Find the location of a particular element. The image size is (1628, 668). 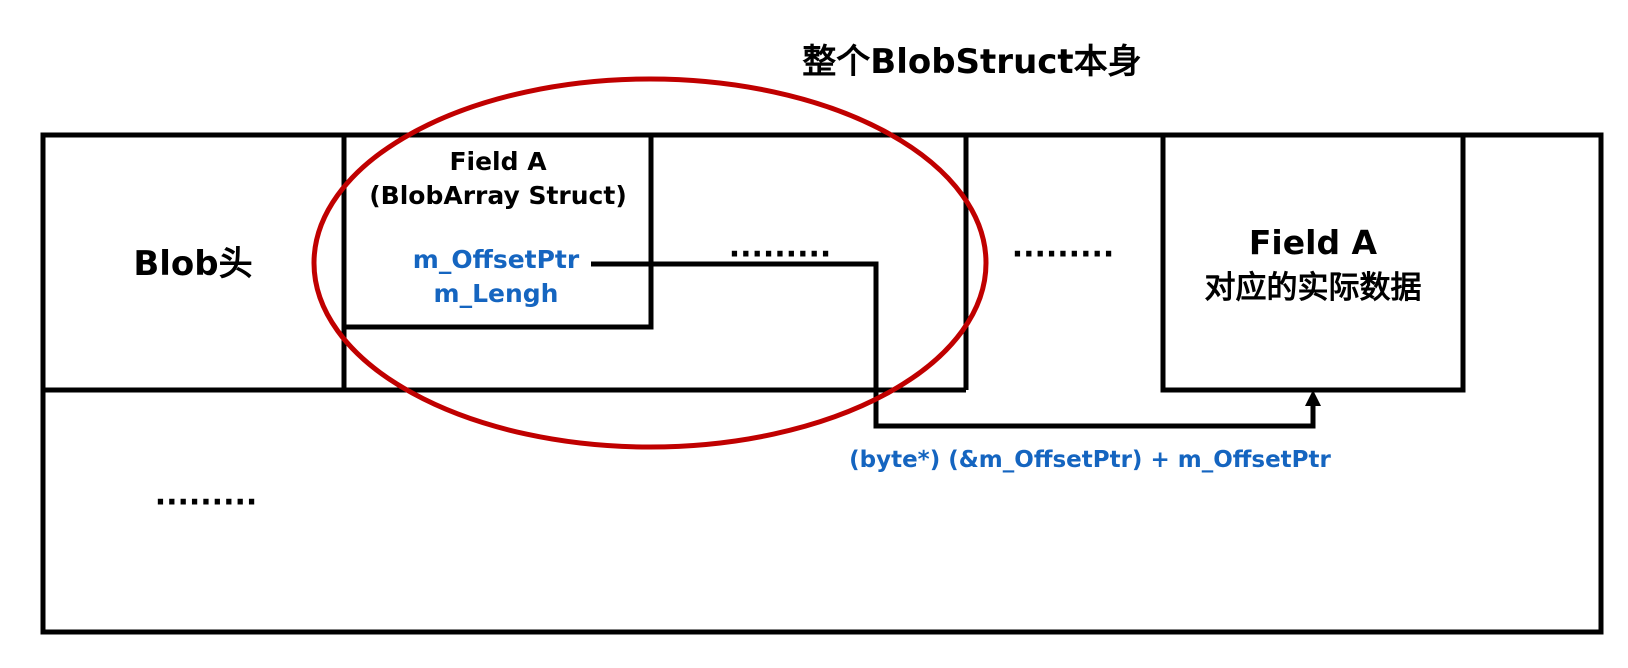

pointer-formula: (byte*) (&m_OffsetPtr) + m_OffsetPtr is located at coordinates (1090, 460).